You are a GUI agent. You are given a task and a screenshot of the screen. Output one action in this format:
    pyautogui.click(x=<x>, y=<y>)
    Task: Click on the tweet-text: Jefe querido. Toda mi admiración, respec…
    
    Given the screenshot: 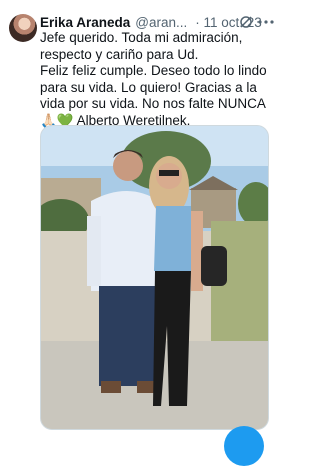 What is the action you would take?
    pyautogui.click(x=153, y=79)
    